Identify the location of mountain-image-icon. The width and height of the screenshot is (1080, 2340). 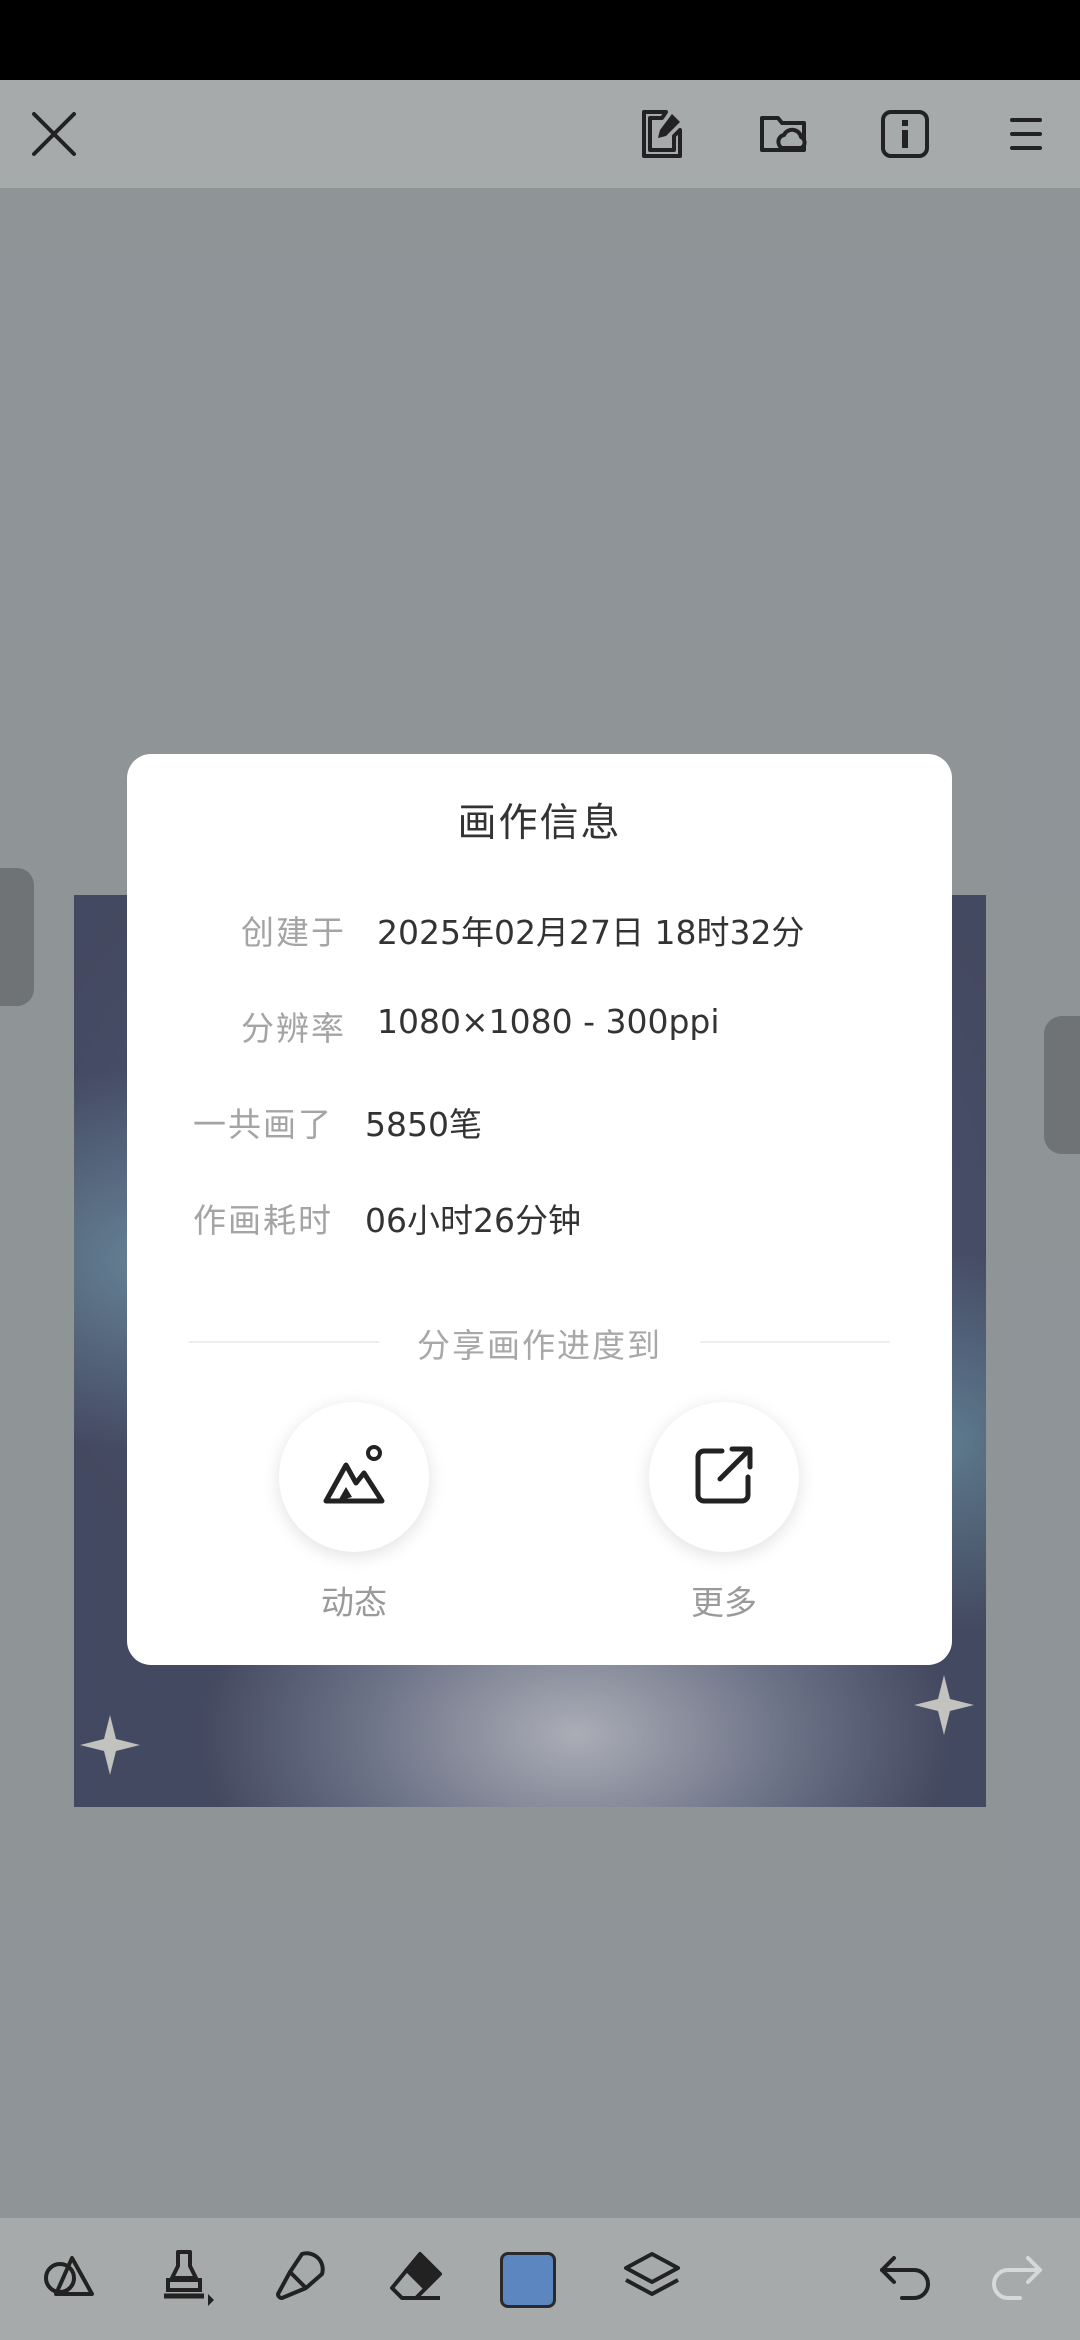
(354, 1477).